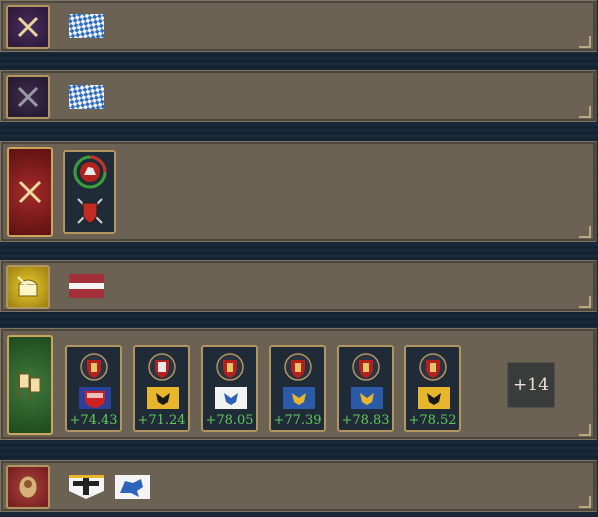  What do you see at coordinates (297, 420) in the screenshot?
I see `war-score-value: +77.39` at bounding box center [297, 420].